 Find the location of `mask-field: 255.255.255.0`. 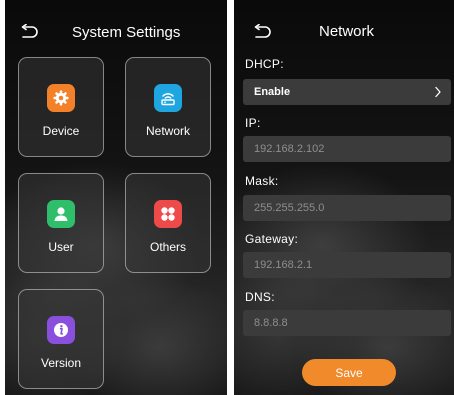

mask-field: 255.255.255.0 is located at coordinates (347, 208).